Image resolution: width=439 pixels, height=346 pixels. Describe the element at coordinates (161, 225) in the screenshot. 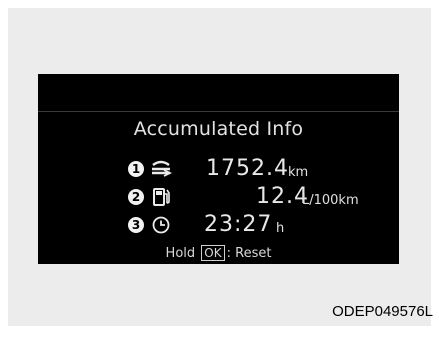

I see `clock-icon` at that location.